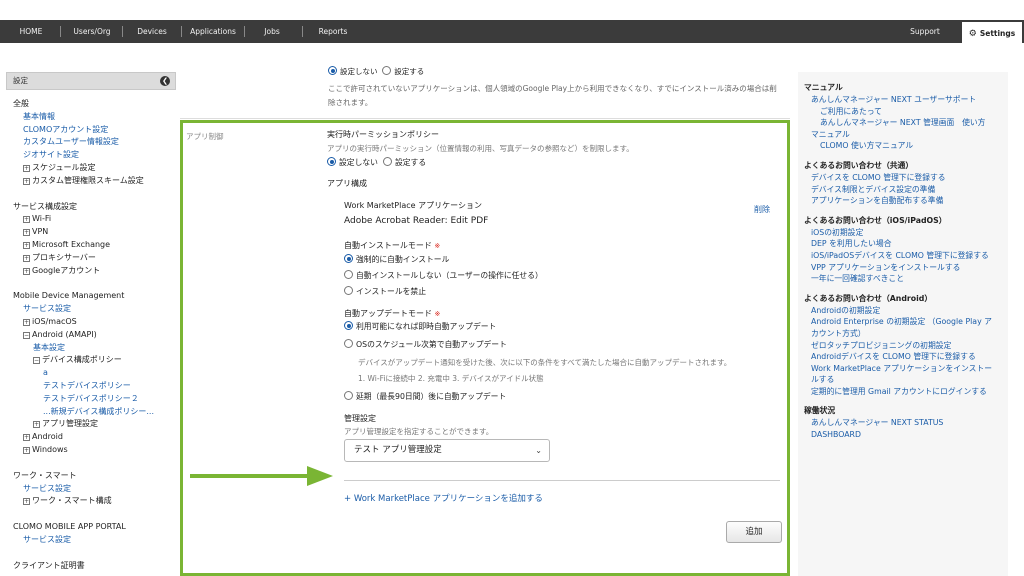 The image size is (1024, 576). What do you see at coordinates (903, 135) in the screenshot?
I see `help-link: マニュアル` at bounding box center [903, 135].